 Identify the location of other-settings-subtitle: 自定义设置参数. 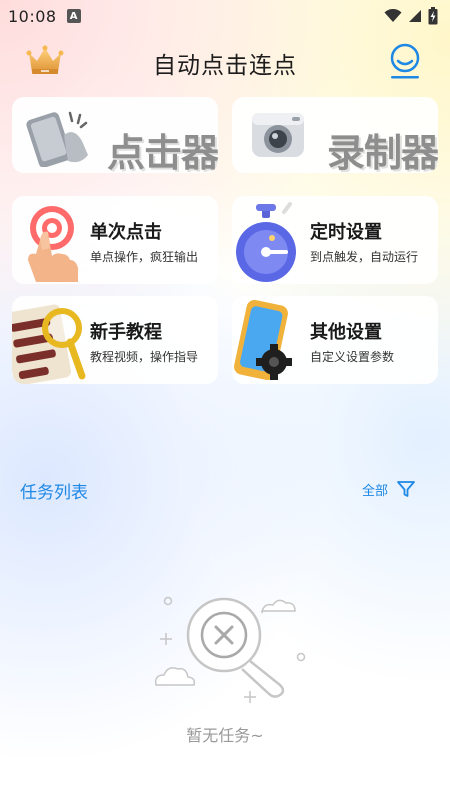
(352, 357).